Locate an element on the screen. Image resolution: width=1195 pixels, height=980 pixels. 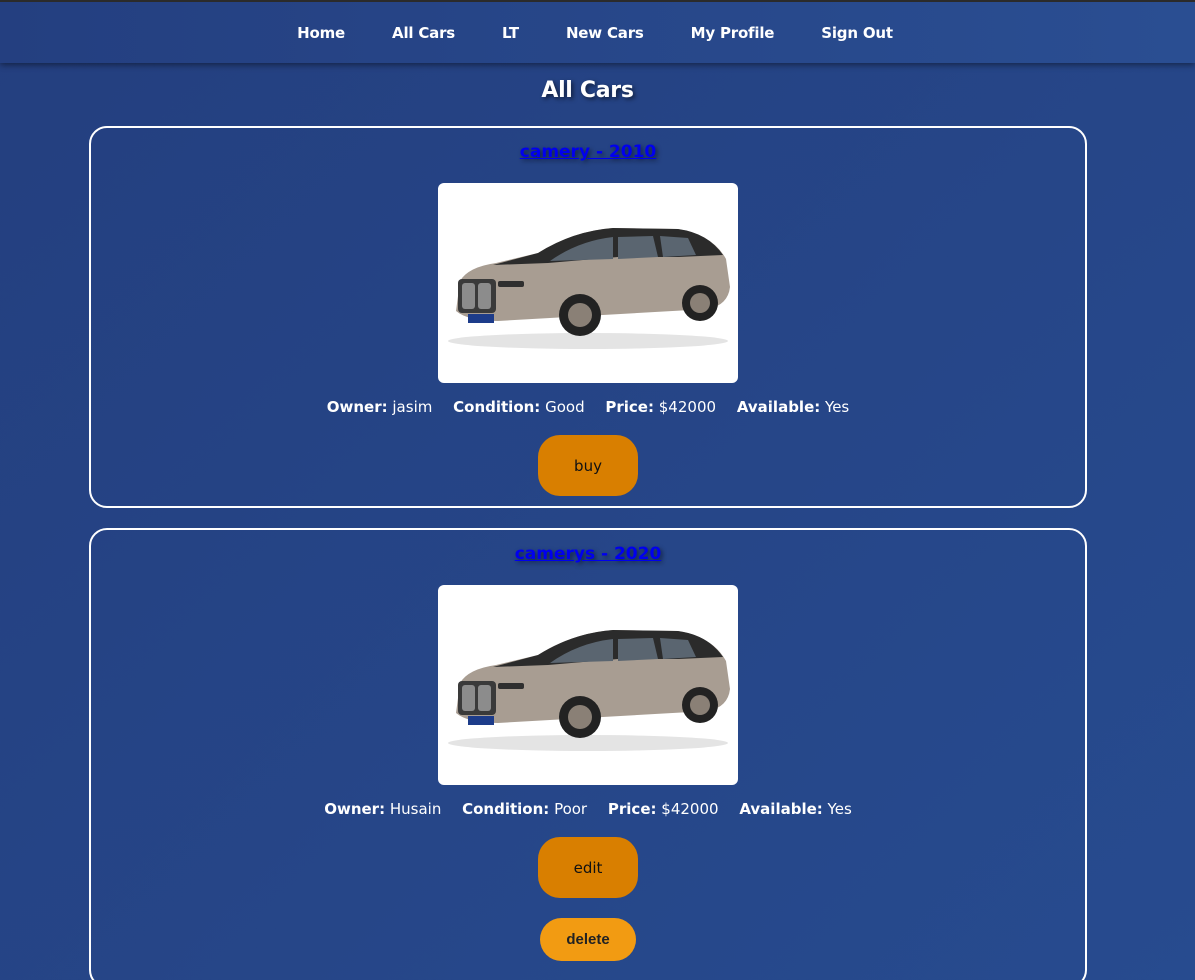
delete-button: delete is located at coordinates (588, 939).